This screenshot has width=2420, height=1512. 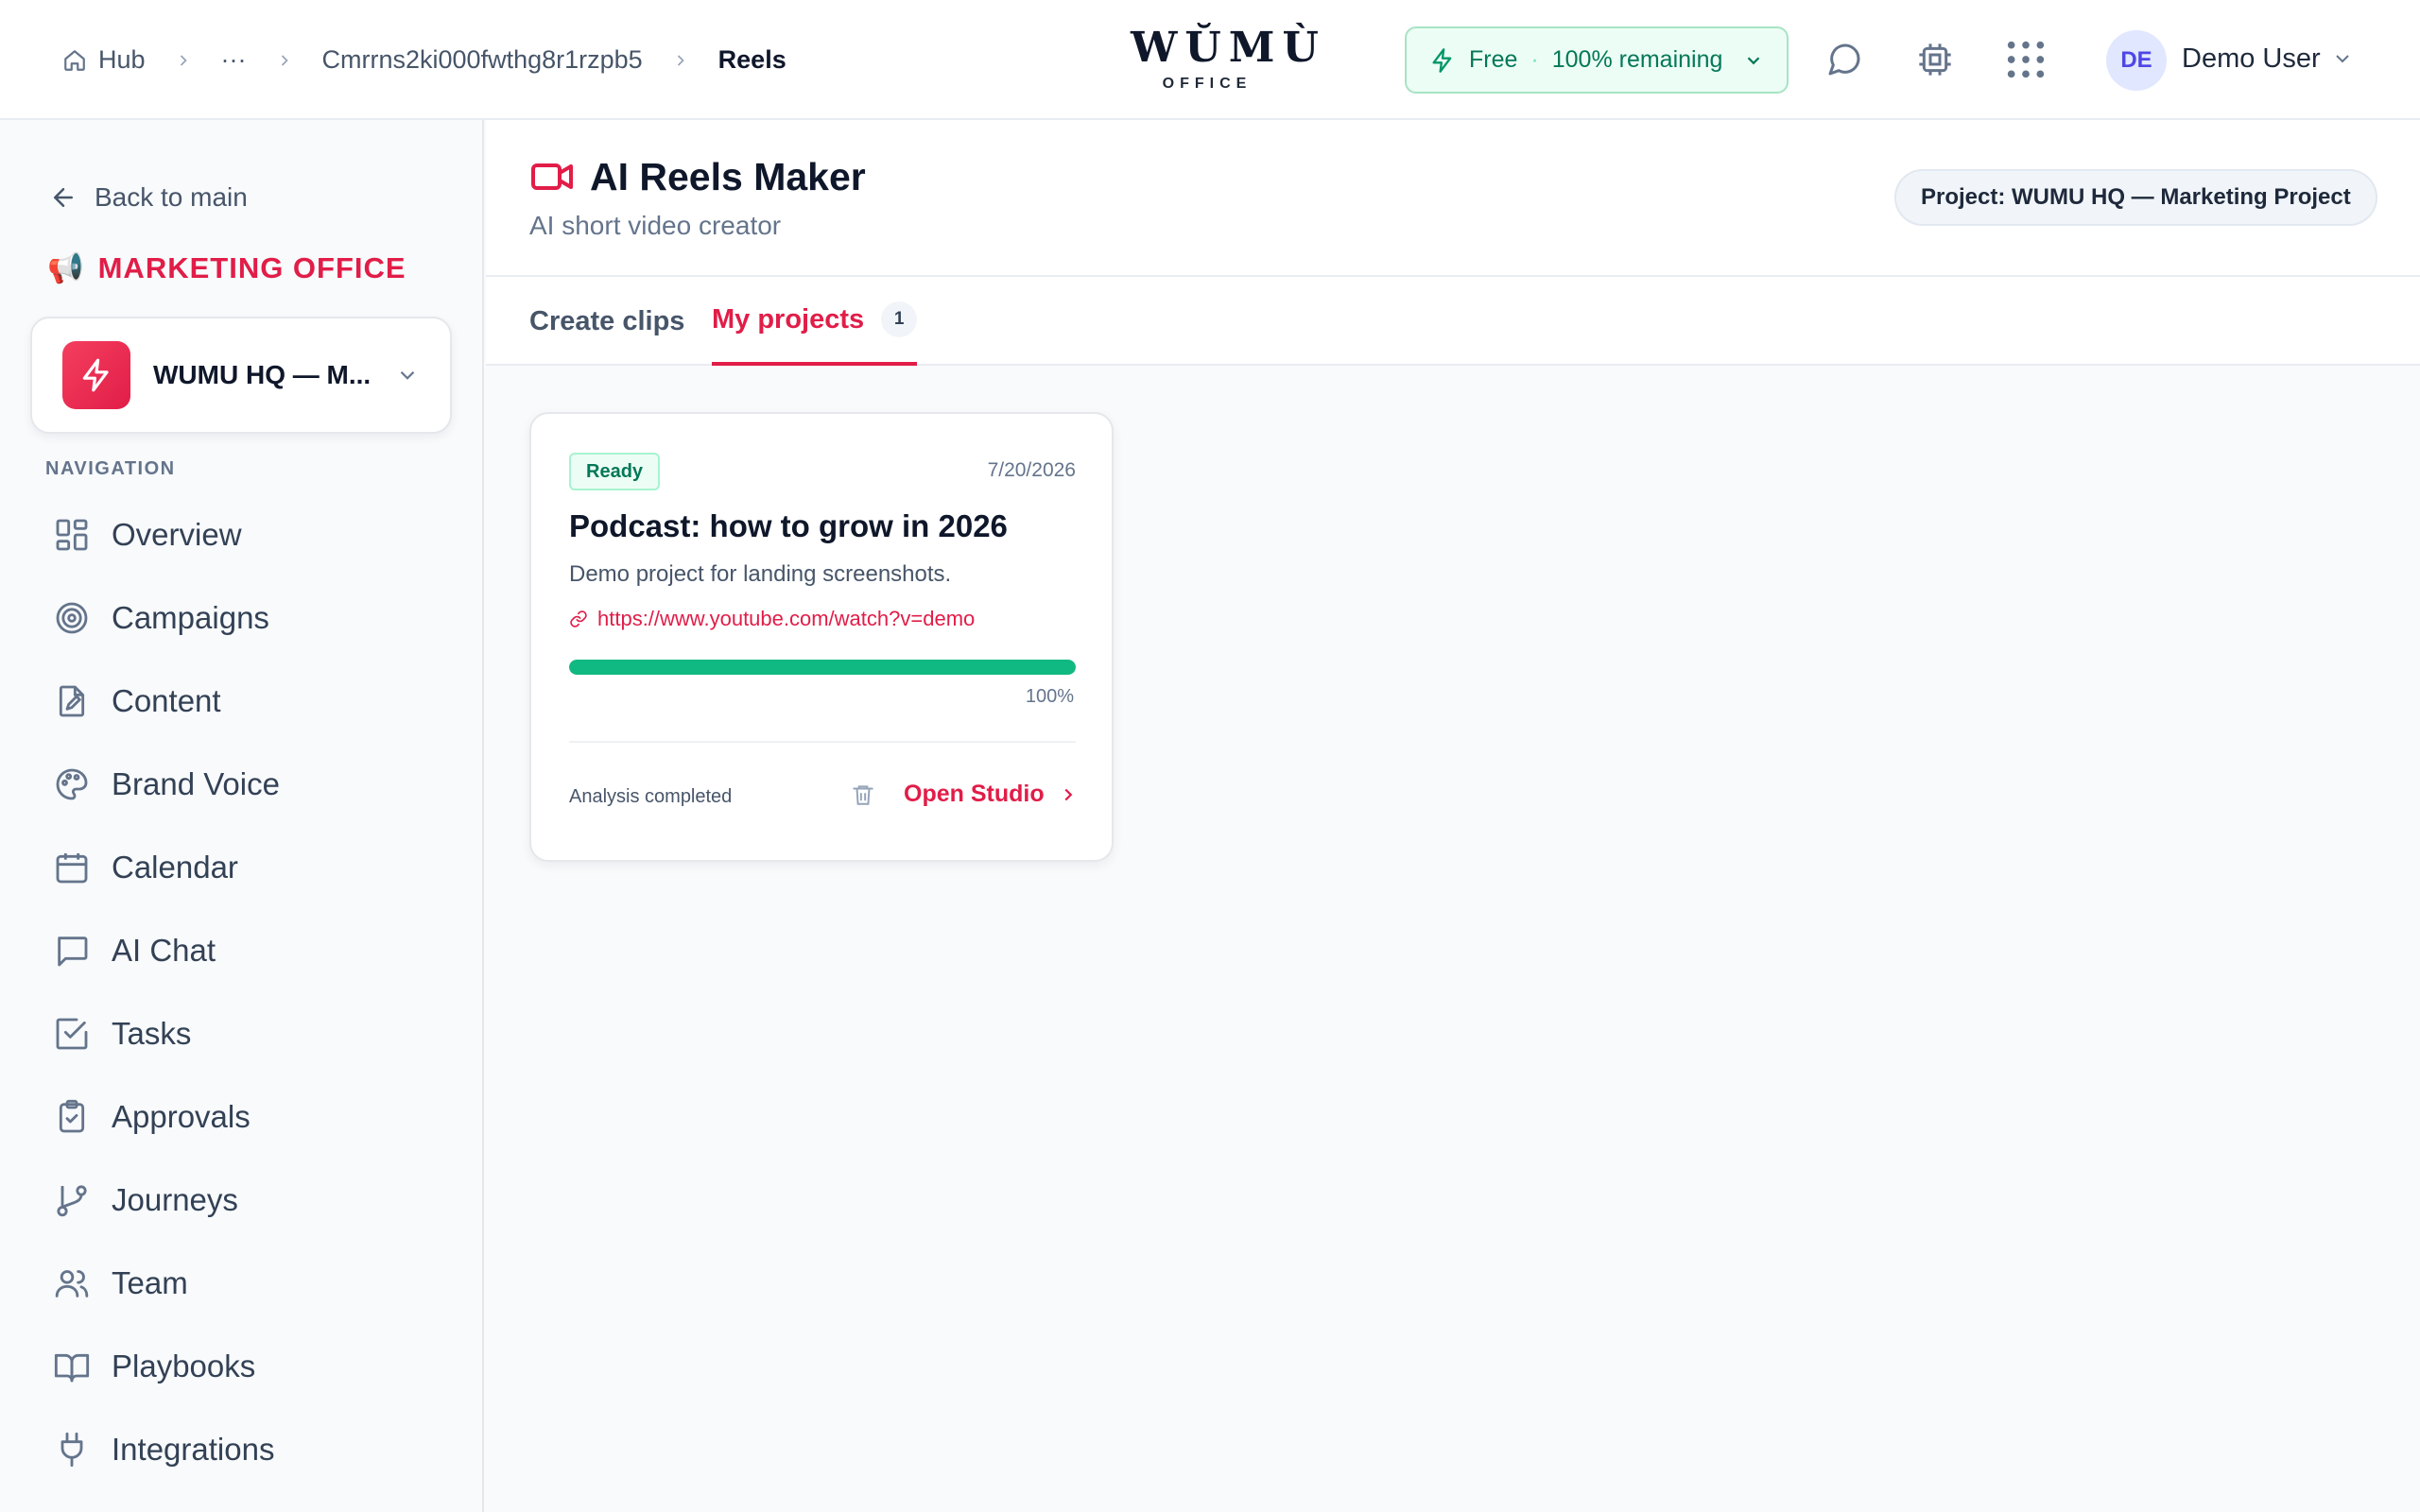 I want to click on video-icon, so click(x=552, y=176).